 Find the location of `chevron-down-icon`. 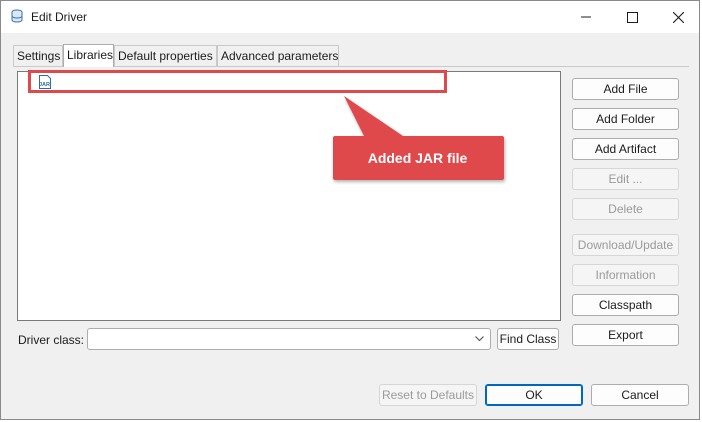

chevron-down-icon is located at coordinates (479, 339).